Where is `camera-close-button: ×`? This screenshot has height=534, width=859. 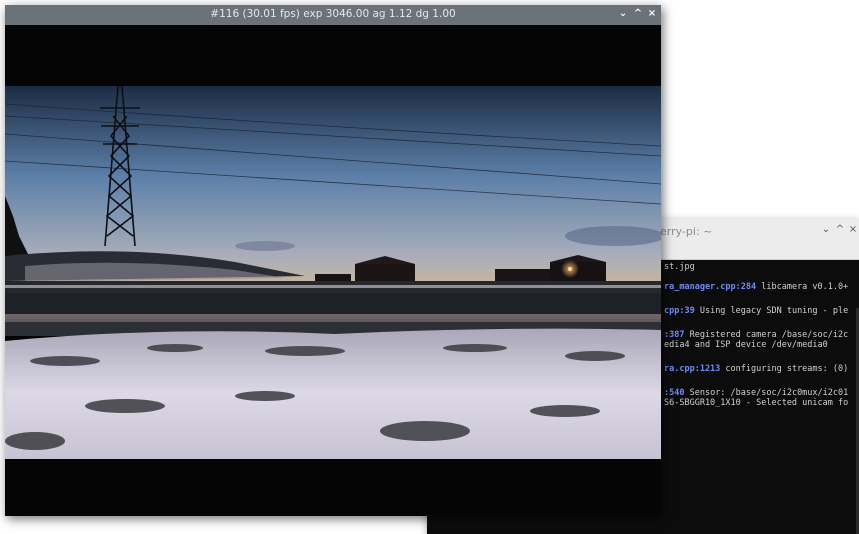 camera-close-button: × is located at coordinates (652, 13).